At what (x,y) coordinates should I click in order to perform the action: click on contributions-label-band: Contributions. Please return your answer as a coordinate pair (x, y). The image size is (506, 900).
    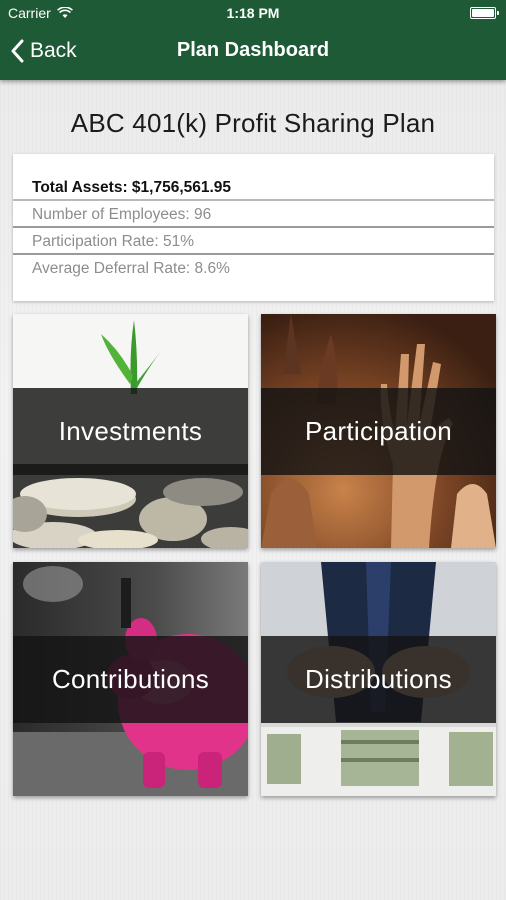
    Looking at the image, I should click on (130, 679).